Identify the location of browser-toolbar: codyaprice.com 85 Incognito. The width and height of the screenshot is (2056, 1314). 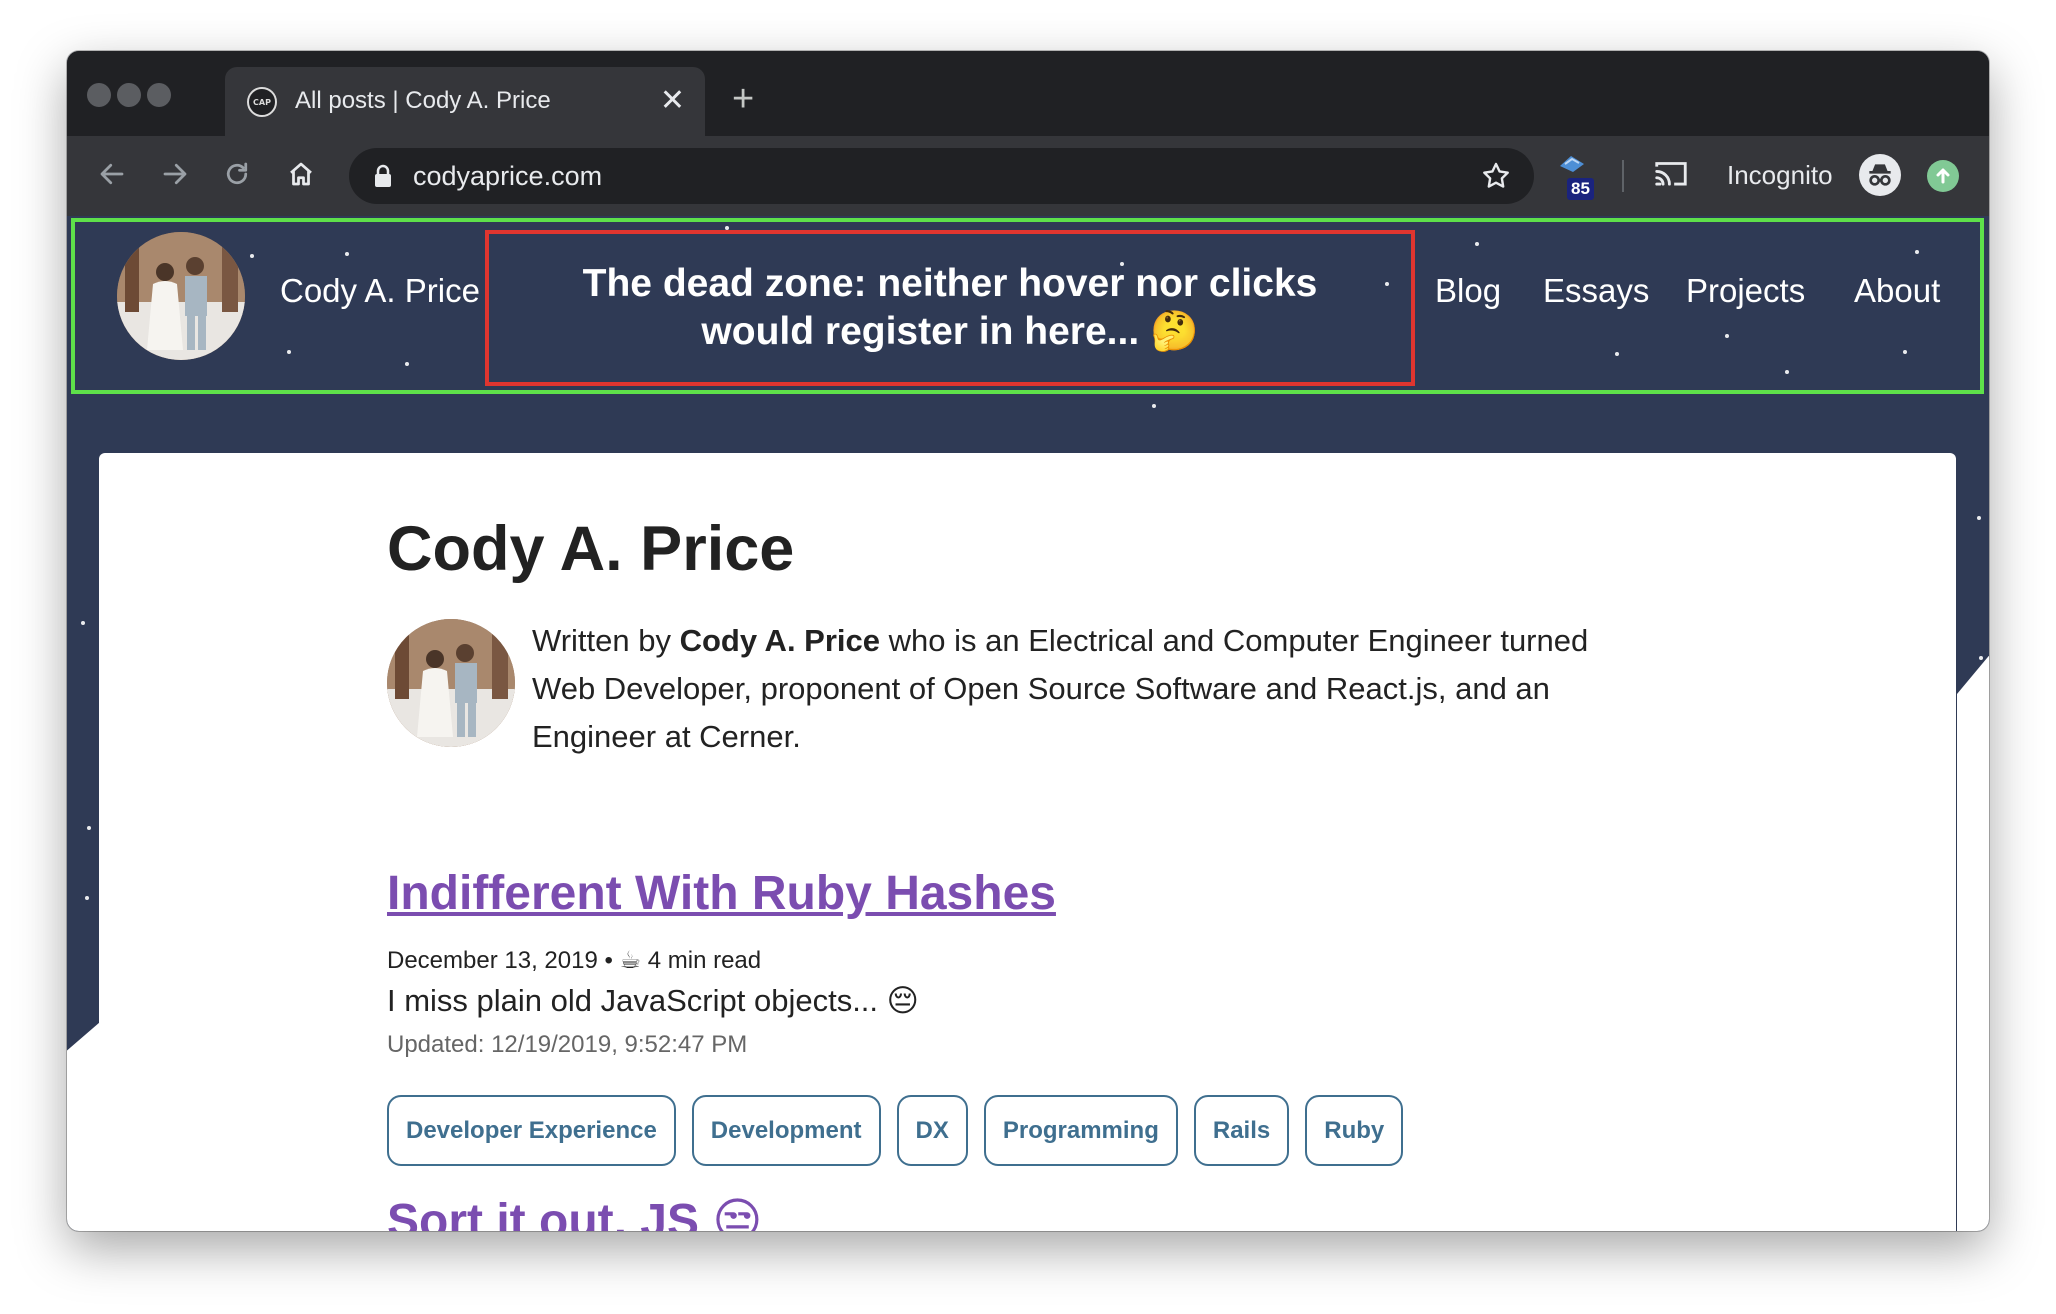
(1028, 176).